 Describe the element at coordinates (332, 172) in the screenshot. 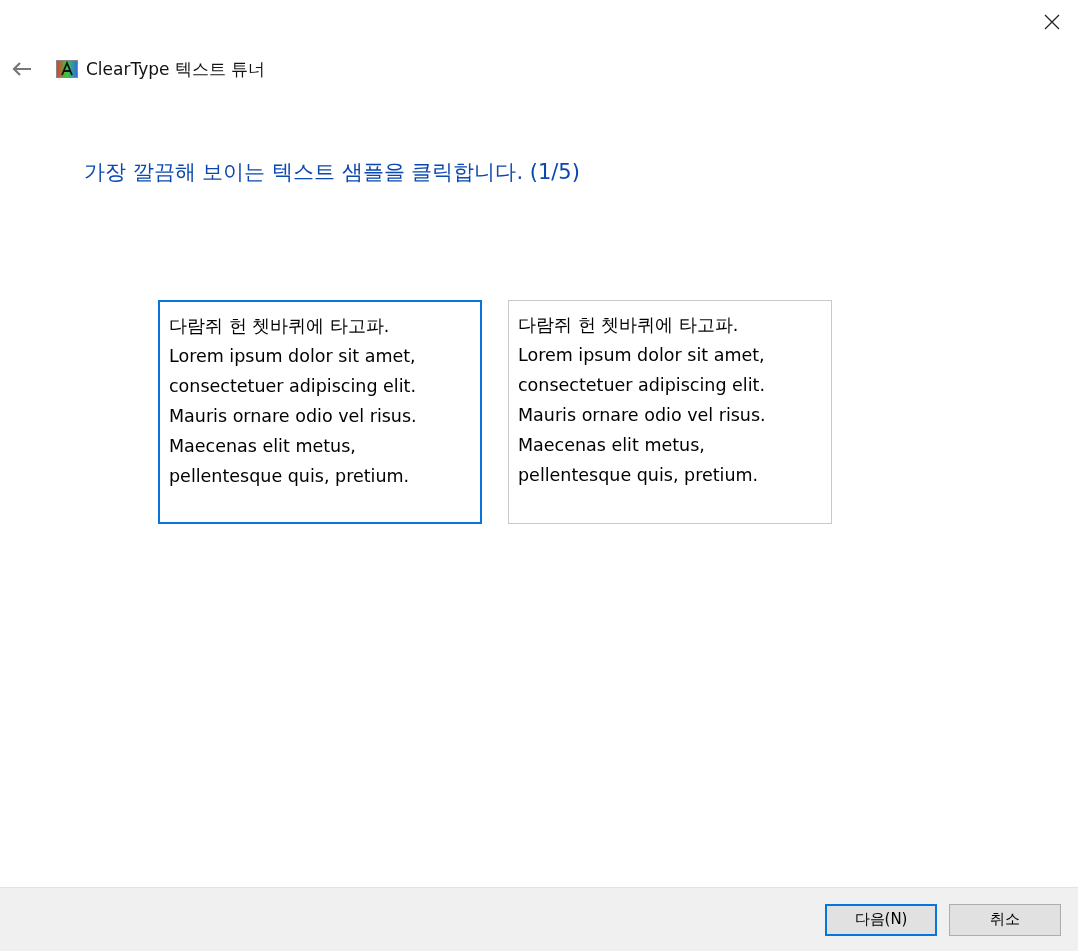

I see `instruction-heading: 가장 깔끔해 보이는 텍스트 샘플을 클릭합니다. (1/5)` at that location.